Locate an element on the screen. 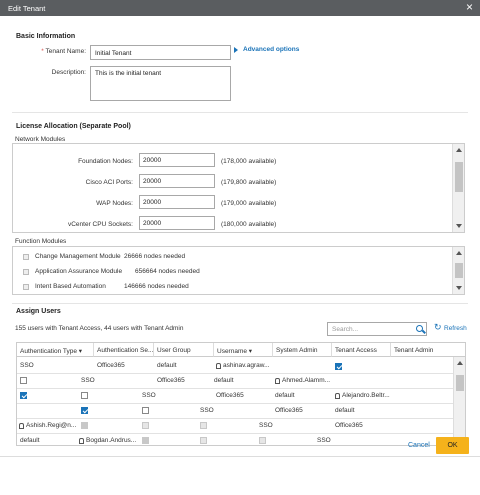  network-module-available: (179,800 available) is located at coordinates (249, 182).